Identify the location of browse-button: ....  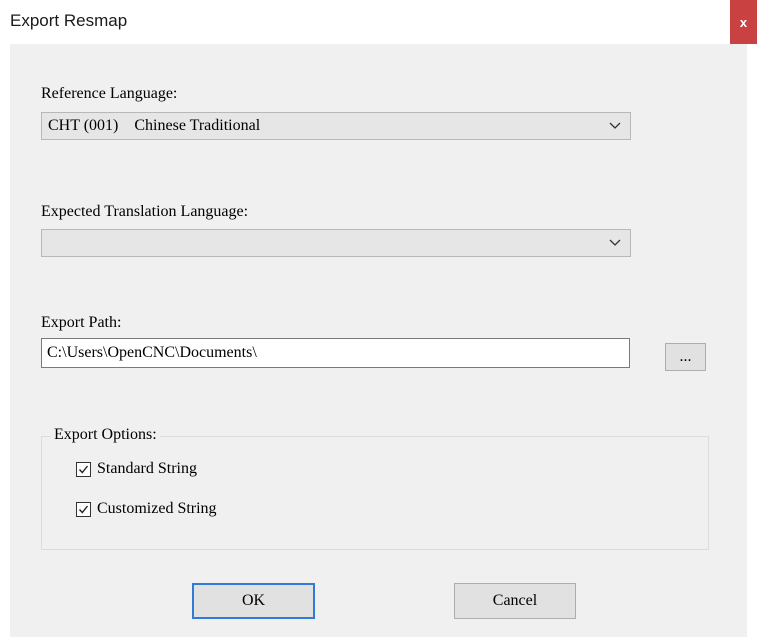
(685, 357).